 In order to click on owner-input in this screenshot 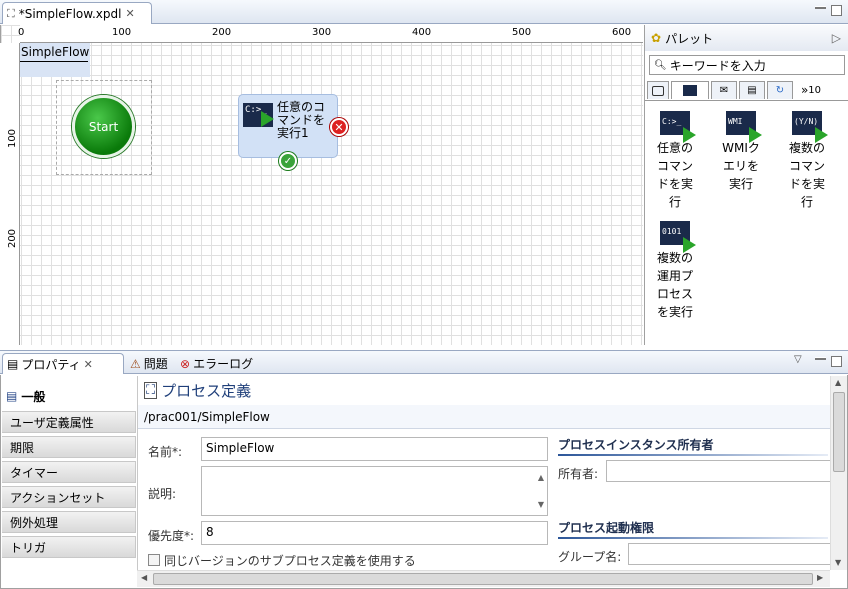, I will do `click(718, 471)`.